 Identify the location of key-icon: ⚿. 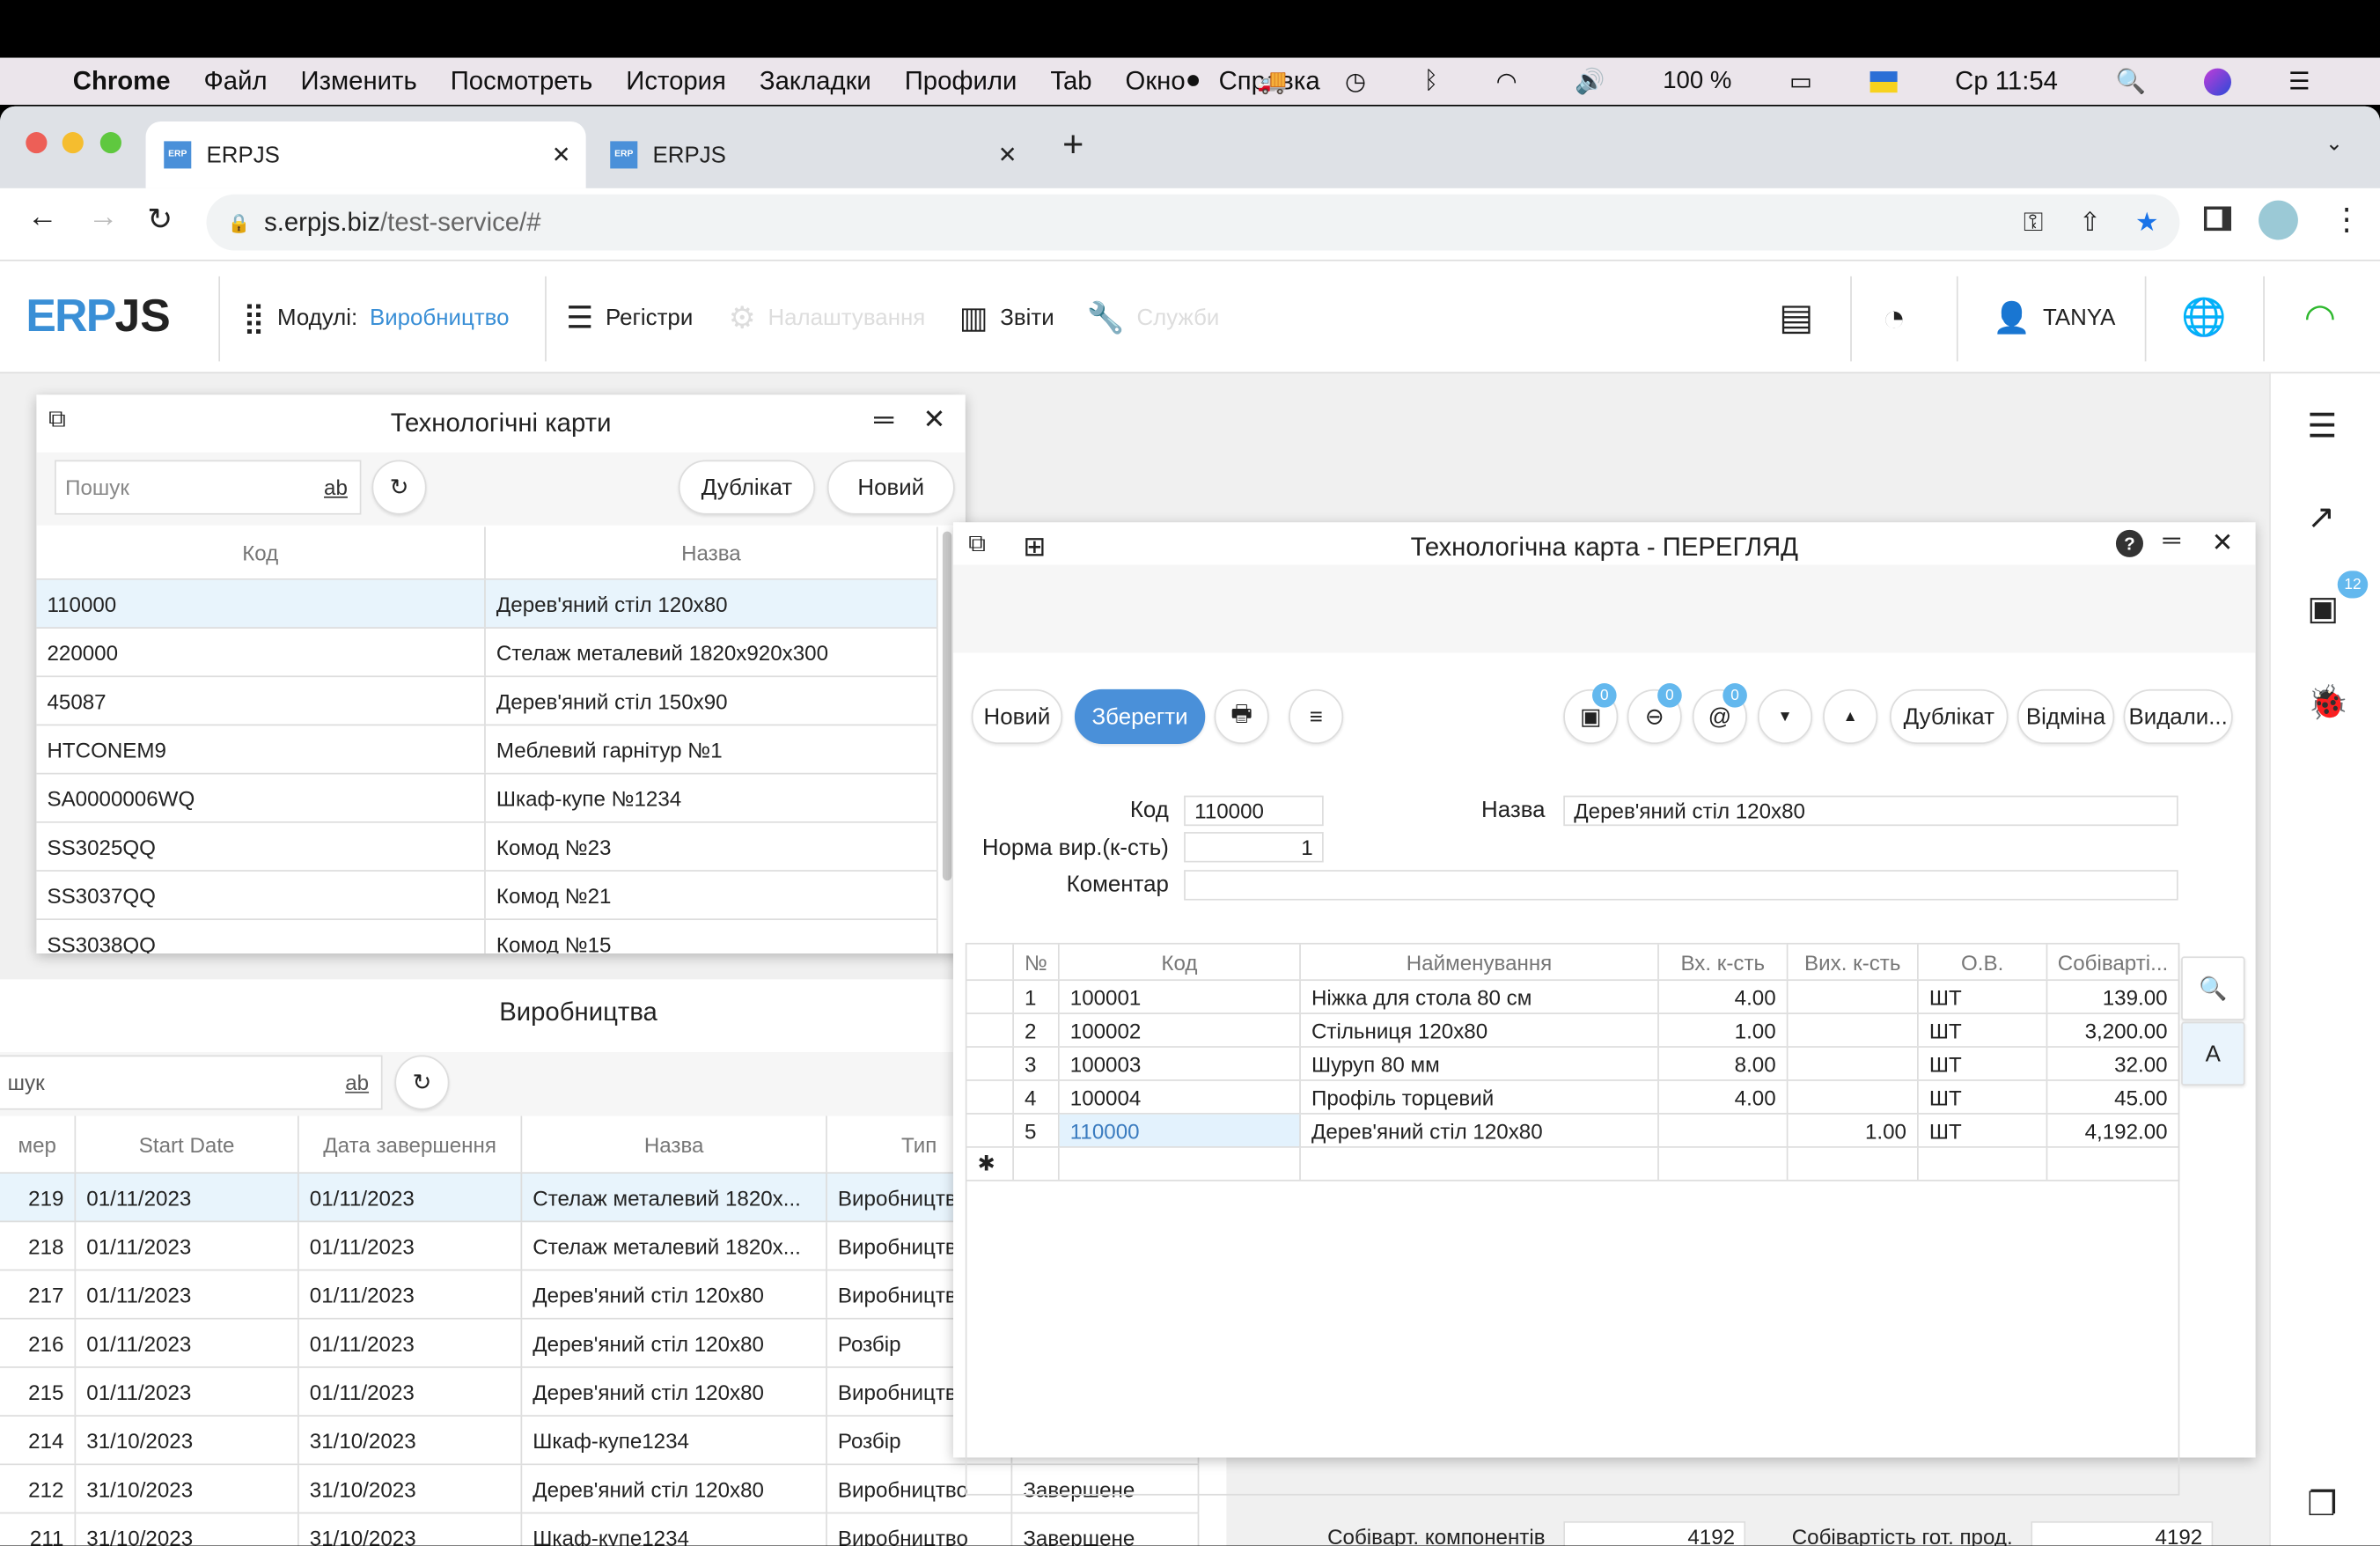
(2033, 222).